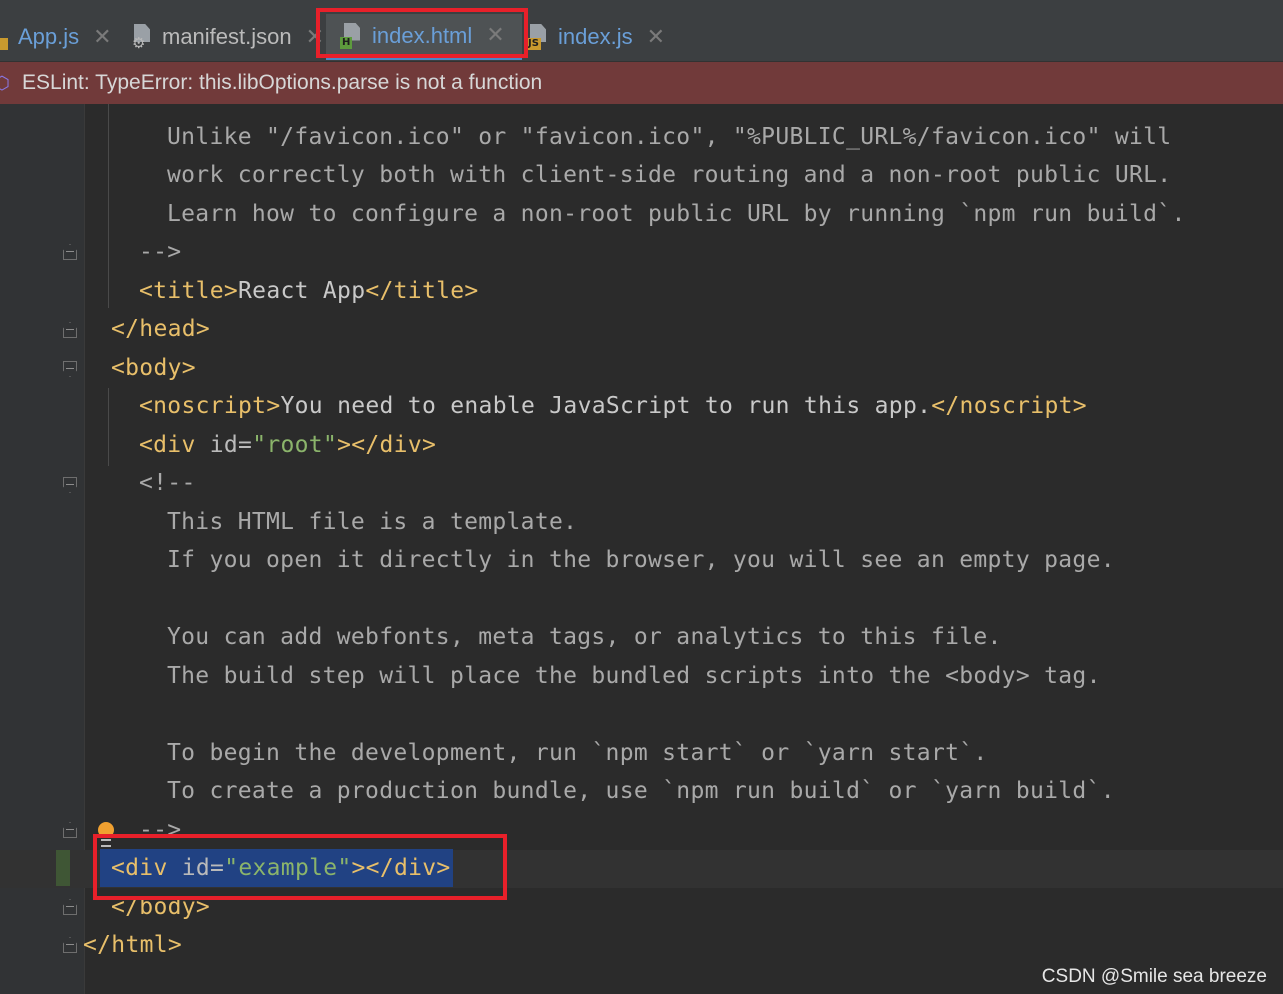 This screenshot has height=994, width=1283. I want to click on code-line: <title>React App</title>, so click(309, 291).